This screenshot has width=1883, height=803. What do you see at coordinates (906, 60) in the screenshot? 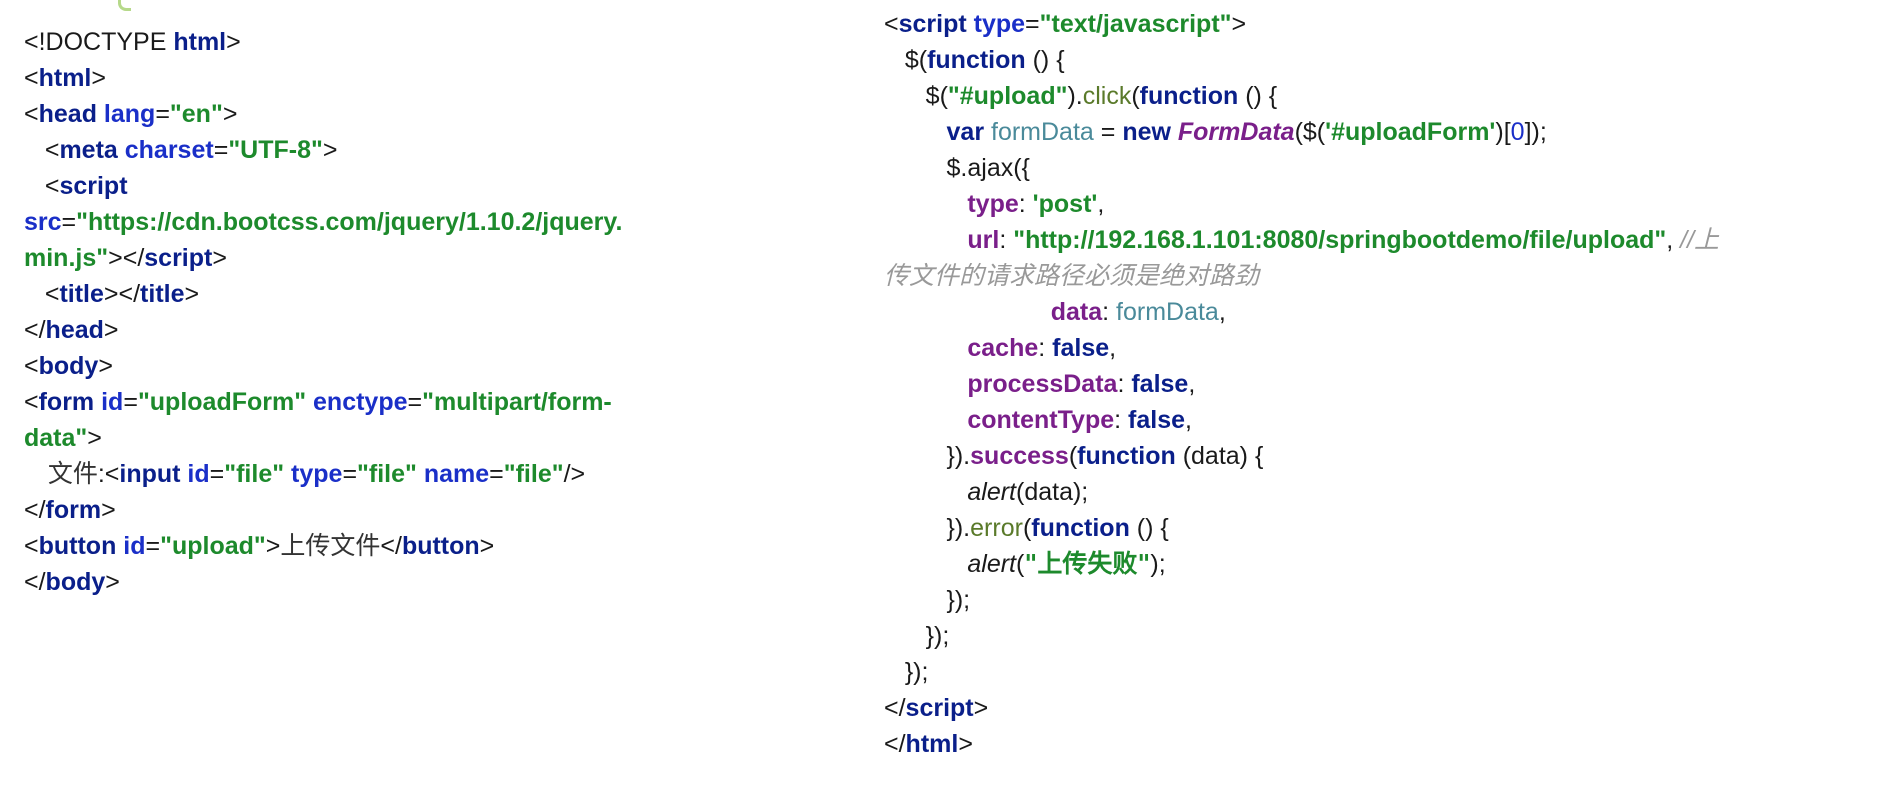
I see `code-token: $(` at bounding box center [906, 60].